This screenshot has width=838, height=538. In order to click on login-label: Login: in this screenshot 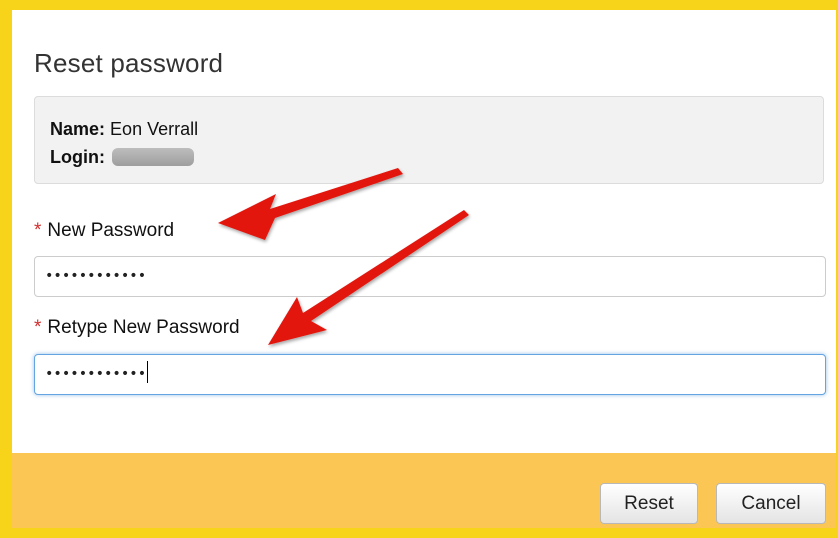, I will do `click(77, 157)`.